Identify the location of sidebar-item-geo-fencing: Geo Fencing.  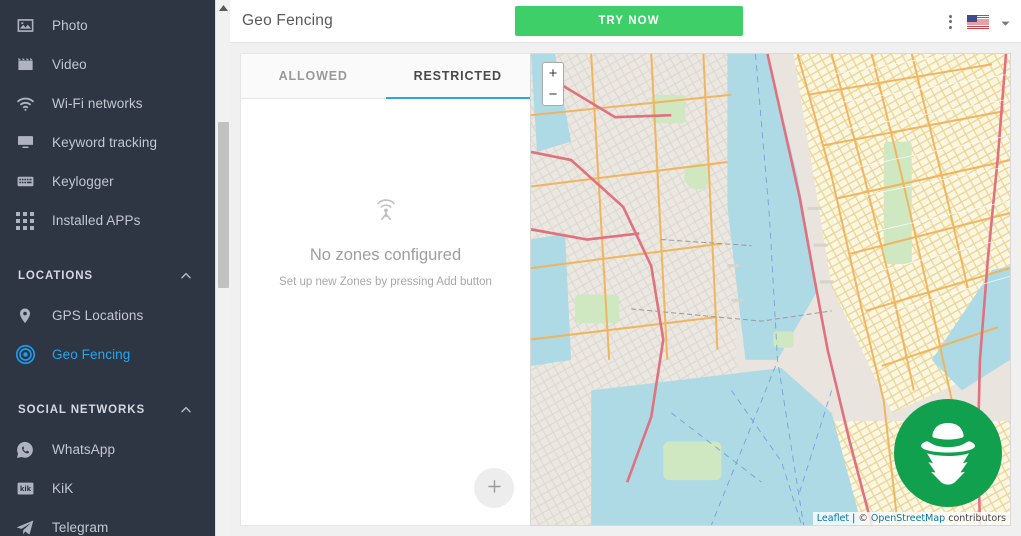
(107, 354).